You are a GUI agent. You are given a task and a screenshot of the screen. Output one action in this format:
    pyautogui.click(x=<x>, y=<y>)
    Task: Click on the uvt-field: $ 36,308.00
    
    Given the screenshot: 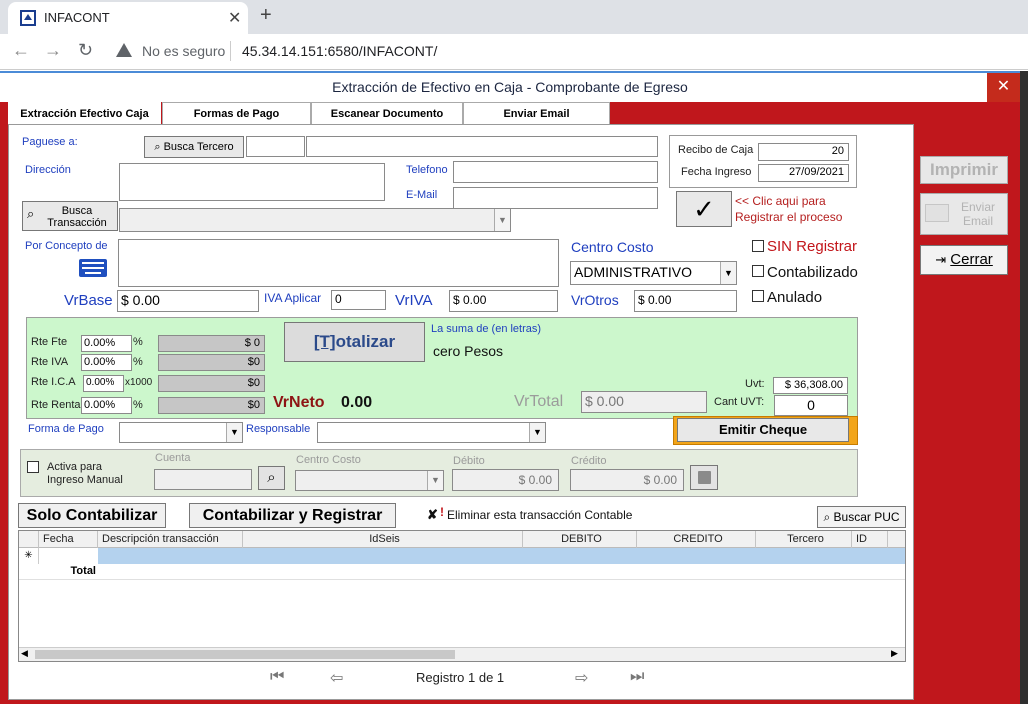 What is the action you would take?
    pyautogui.click(x=810, y=385)
    